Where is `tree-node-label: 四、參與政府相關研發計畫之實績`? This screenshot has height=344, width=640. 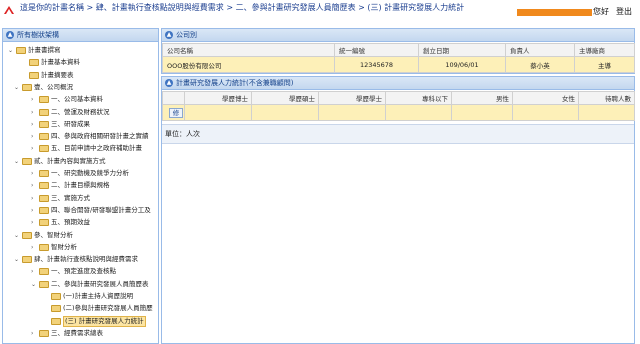 tree-node-label: 四、參與政府相關研發計畫之實績 is located at coordinates (100, 136).